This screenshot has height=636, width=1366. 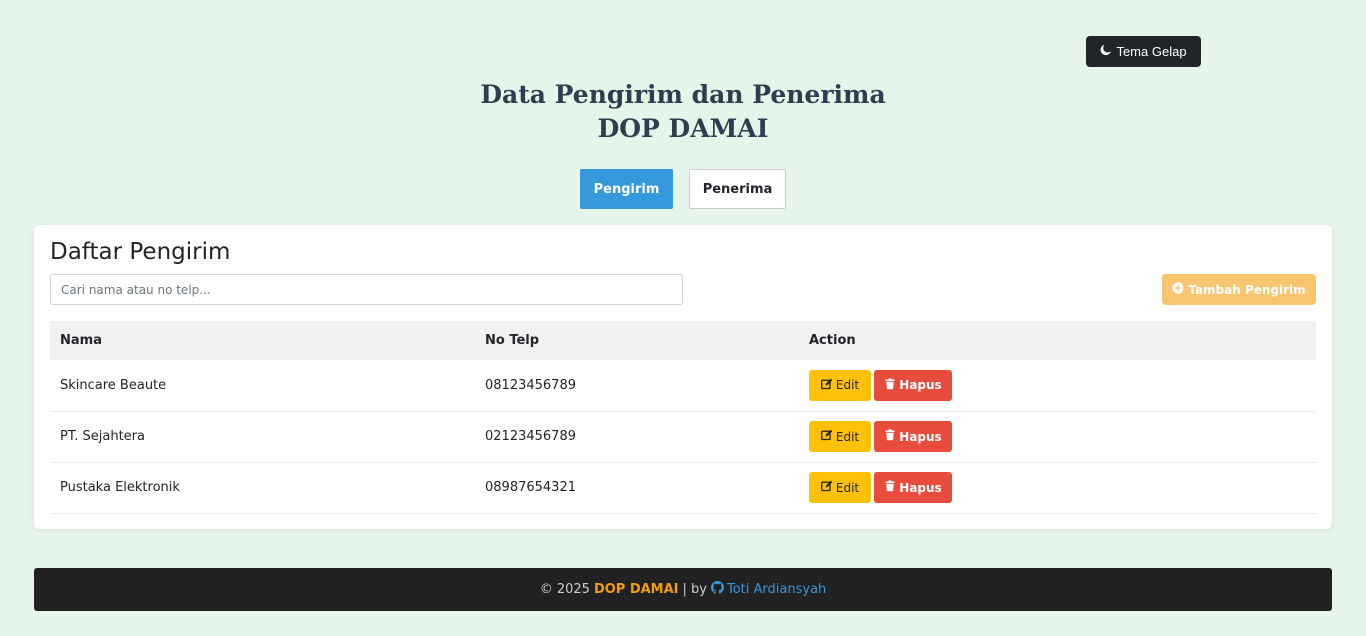 I want to click on page-title-line2: DOP DAMAI, so click(x=683, y=128).